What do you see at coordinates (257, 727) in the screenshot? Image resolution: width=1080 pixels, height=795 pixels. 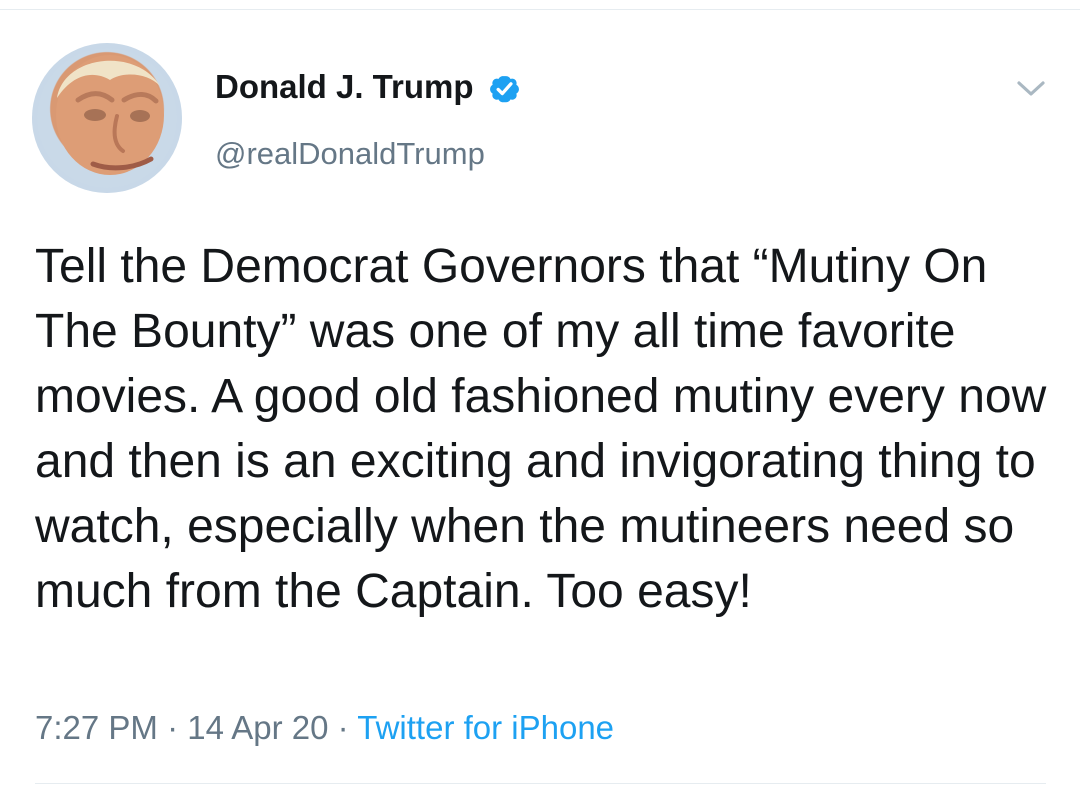 I see `tweet-date: 14 Apr 20` at bounding box center [257, 727].